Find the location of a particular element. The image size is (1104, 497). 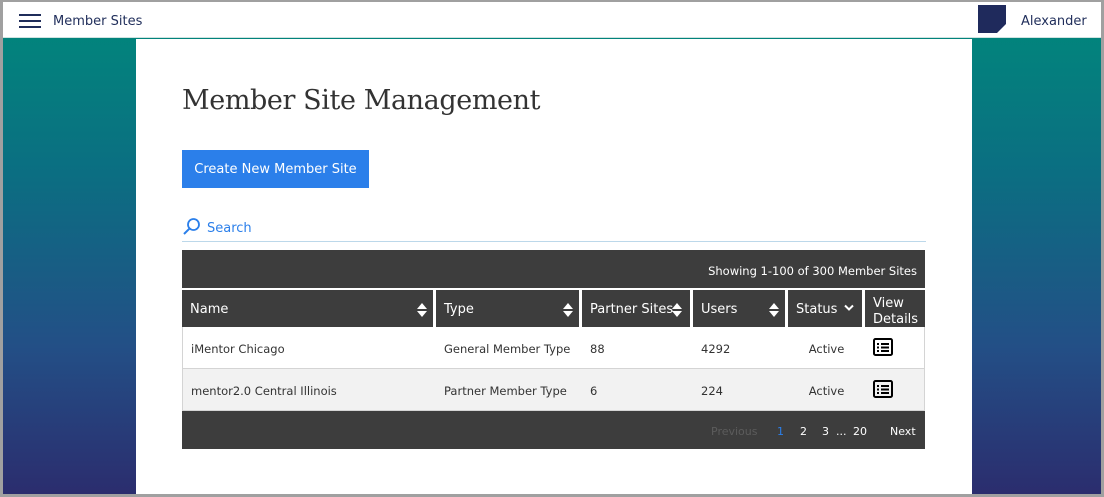

pagination: Previous 1 2 3 ... 20 Next is located at coordinates (553, 430).